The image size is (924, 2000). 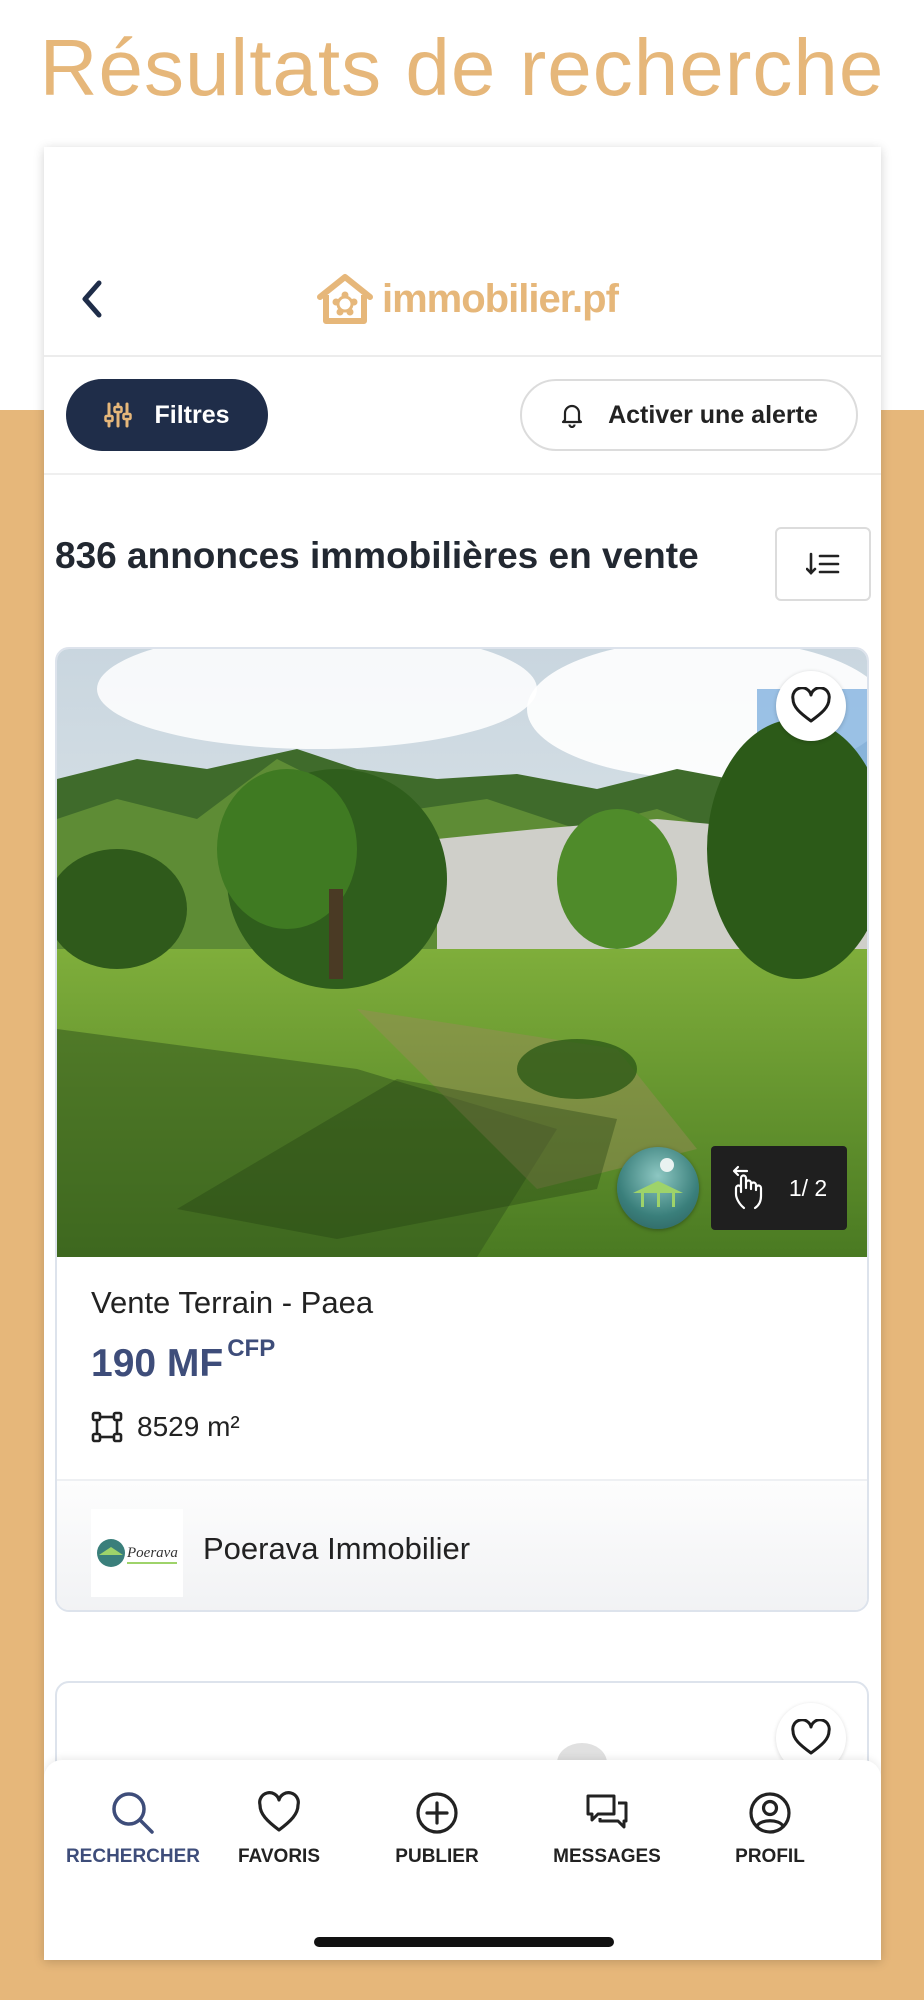 What do you see at coordinates (770, 1835) in the screenshot?
I see `nav-profil: PROFIL` at bounding box center [770, 1835].